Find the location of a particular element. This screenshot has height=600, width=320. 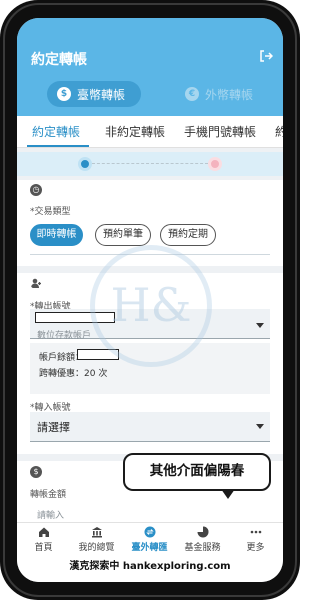

more-icon is located at coordinates (255, 532).